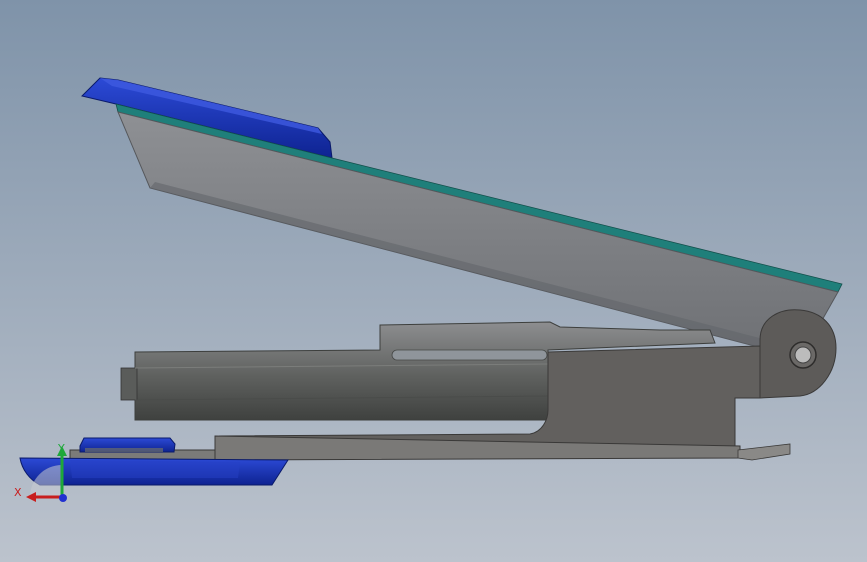 This screenshot has width=867, height=562. What do you see at coordinates (803, 355) in the screenshot?
I see `pivot-hole` at bounding box center [803, 355].